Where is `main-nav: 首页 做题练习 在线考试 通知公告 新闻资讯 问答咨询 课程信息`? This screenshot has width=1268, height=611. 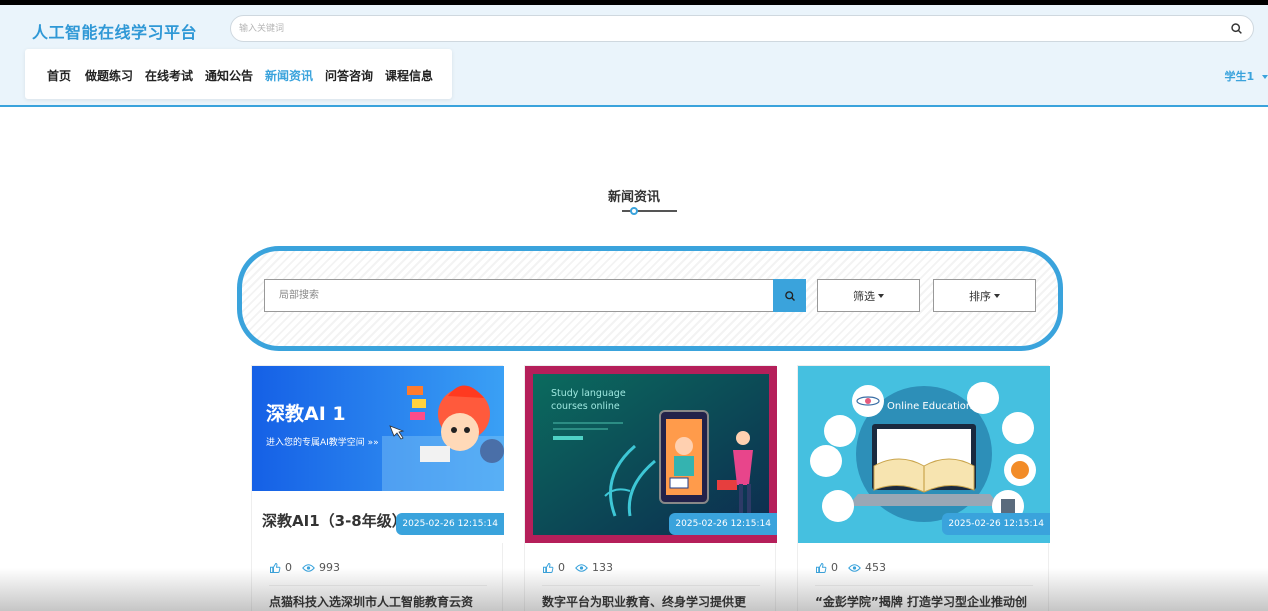
main-nav: 首页 做题练习 在线考试 通知公告 新闻资讯 问答咨询 课程信息 is located at coordinates (238, 74).